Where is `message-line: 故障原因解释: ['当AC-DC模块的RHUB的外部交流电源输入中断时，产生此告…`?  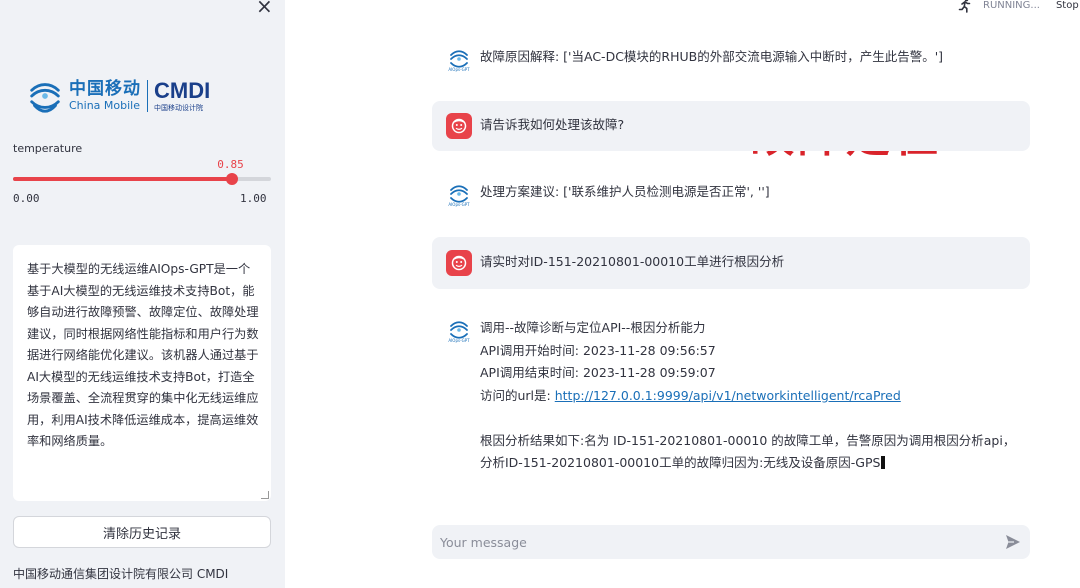
message-line: 故障原因解释: ['当AC-DC模块的RHUB的外部交流电源输入中断时，产生此告… is located at coordinates (711, 57).